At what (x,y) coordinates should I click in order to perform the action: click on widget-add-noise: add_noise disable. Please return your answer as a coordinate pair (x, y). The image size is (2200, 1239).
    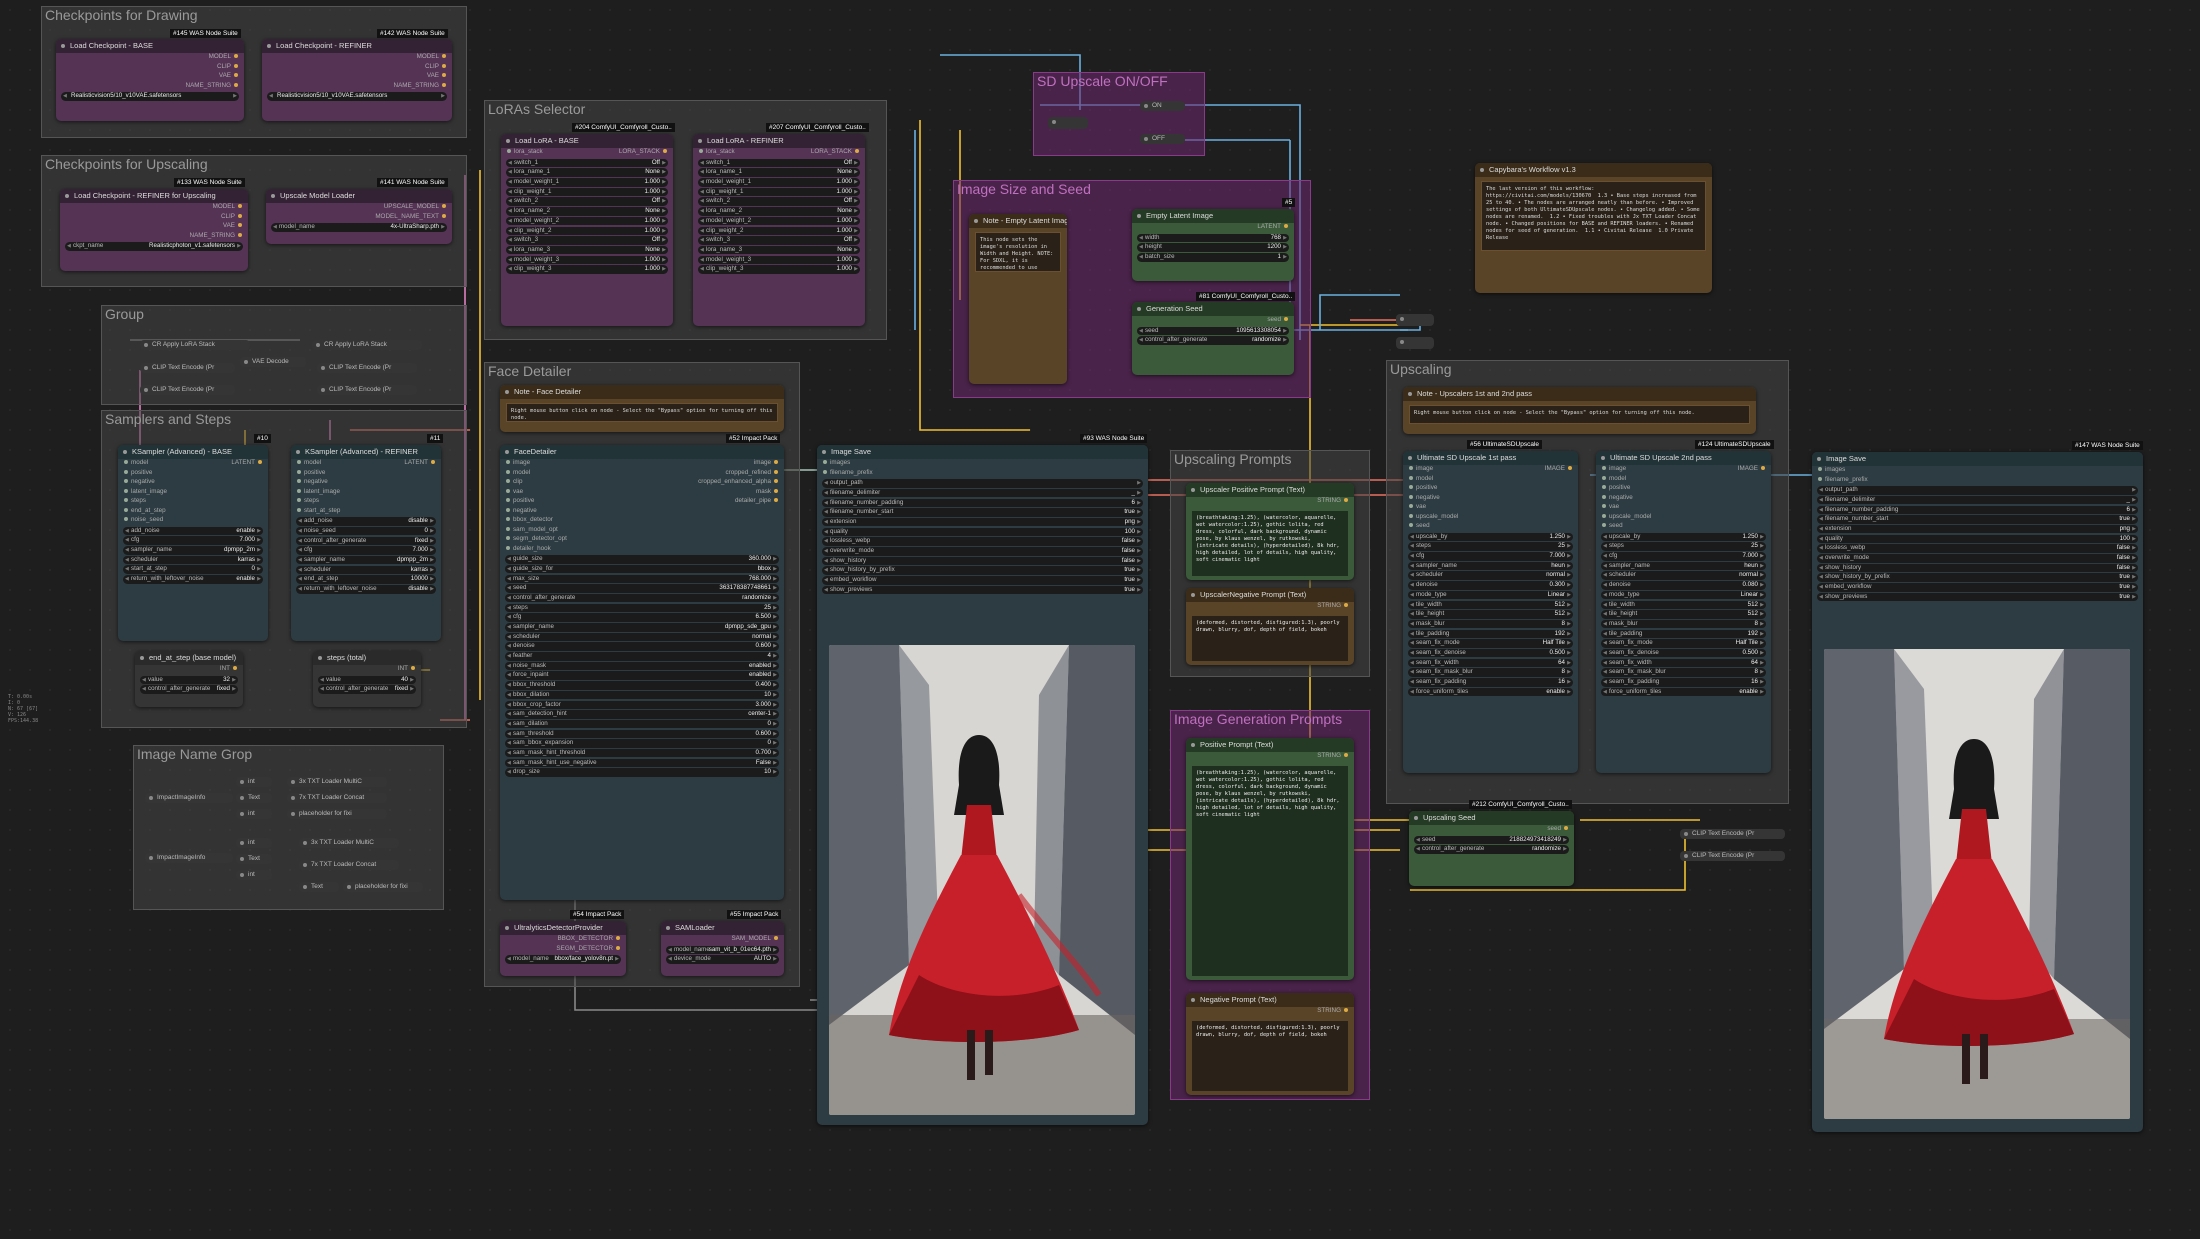
    Looking at the image, I should click on (366, 521).